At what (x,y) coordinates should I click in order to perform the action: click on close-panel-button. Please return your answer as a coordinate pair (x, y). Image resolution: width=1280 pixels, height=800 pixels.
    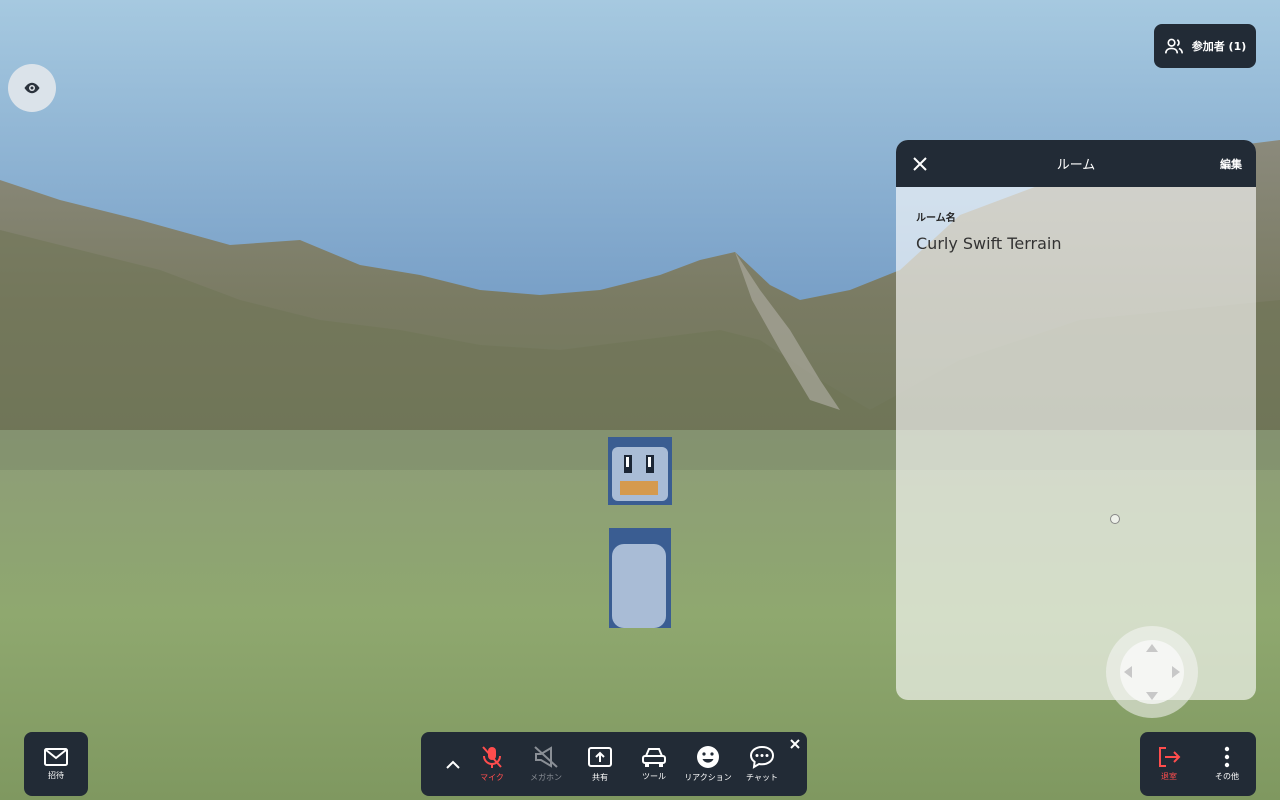
    Looking at the image, I should click on (920, 164).